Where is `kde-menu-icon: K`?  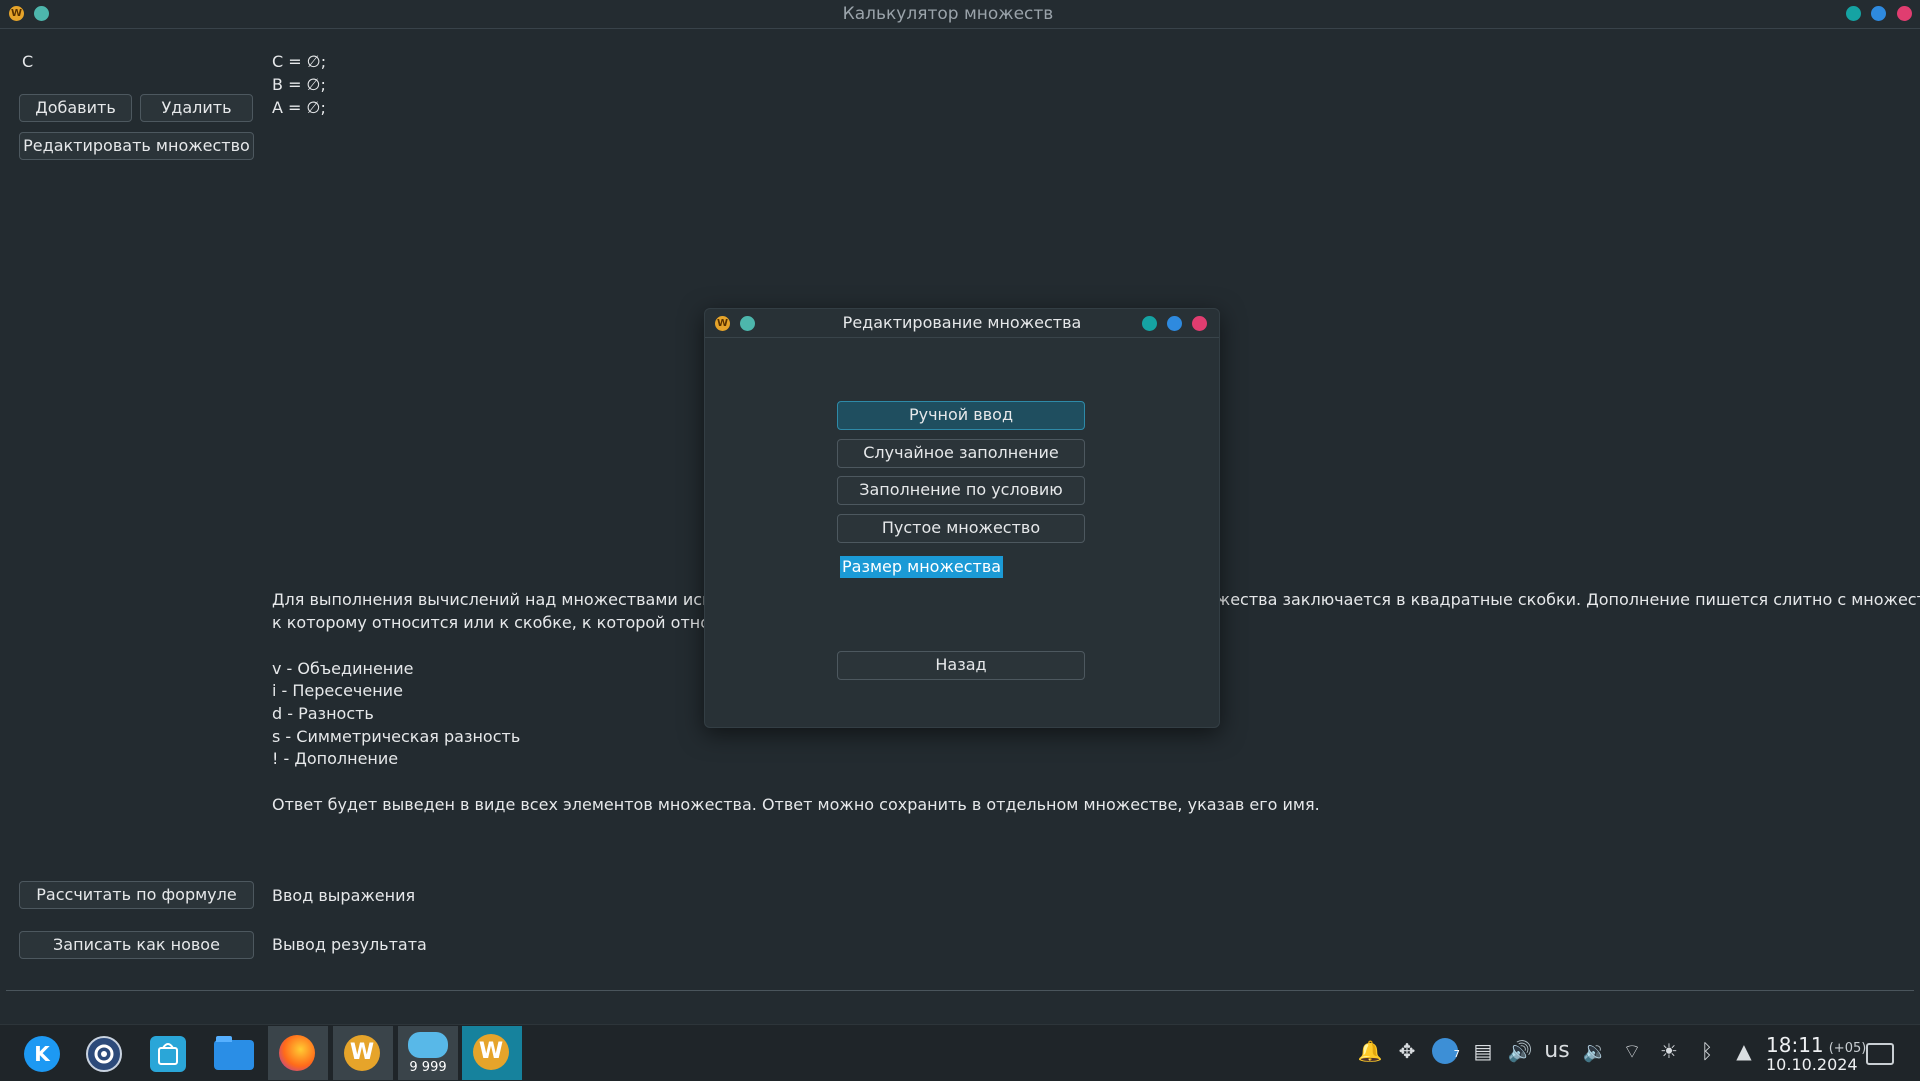 kde-menu-icon: K is located at coordinates (42, 1054).